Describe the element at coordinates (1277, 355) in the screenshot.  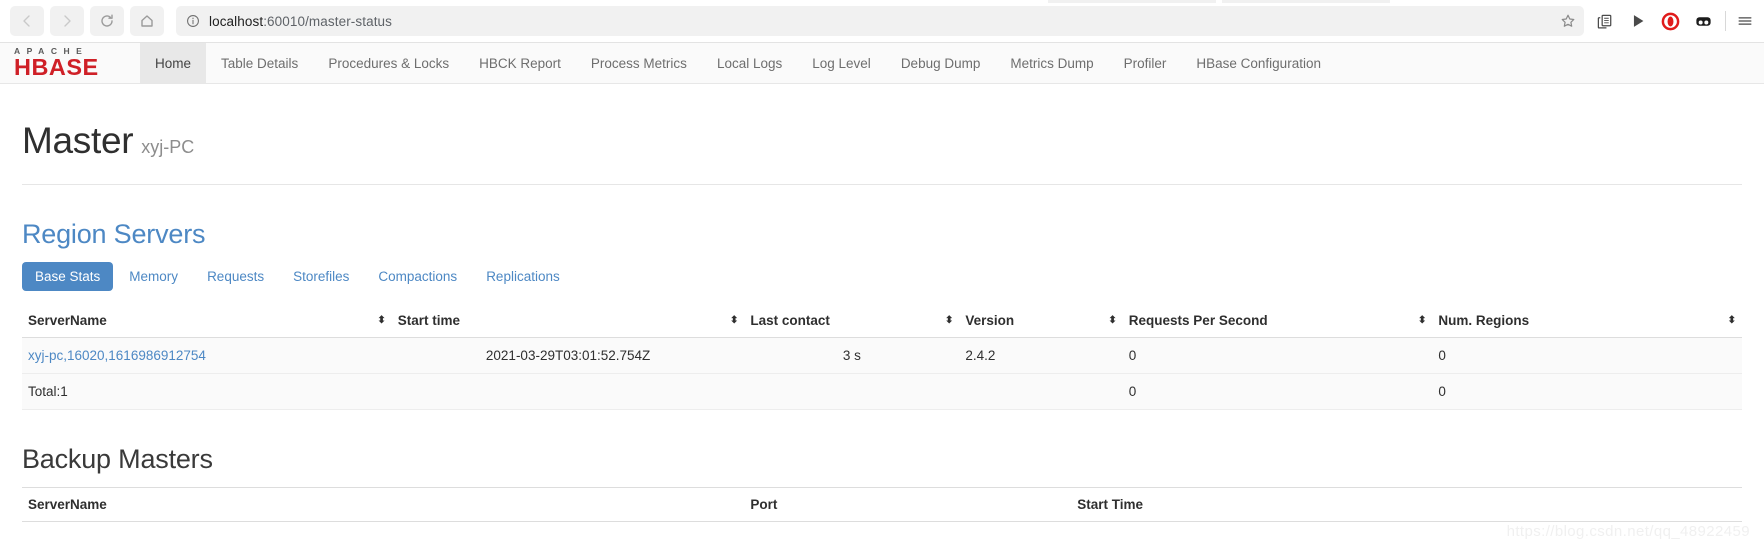
I see `cell-requests-per-second: 0` at that location.